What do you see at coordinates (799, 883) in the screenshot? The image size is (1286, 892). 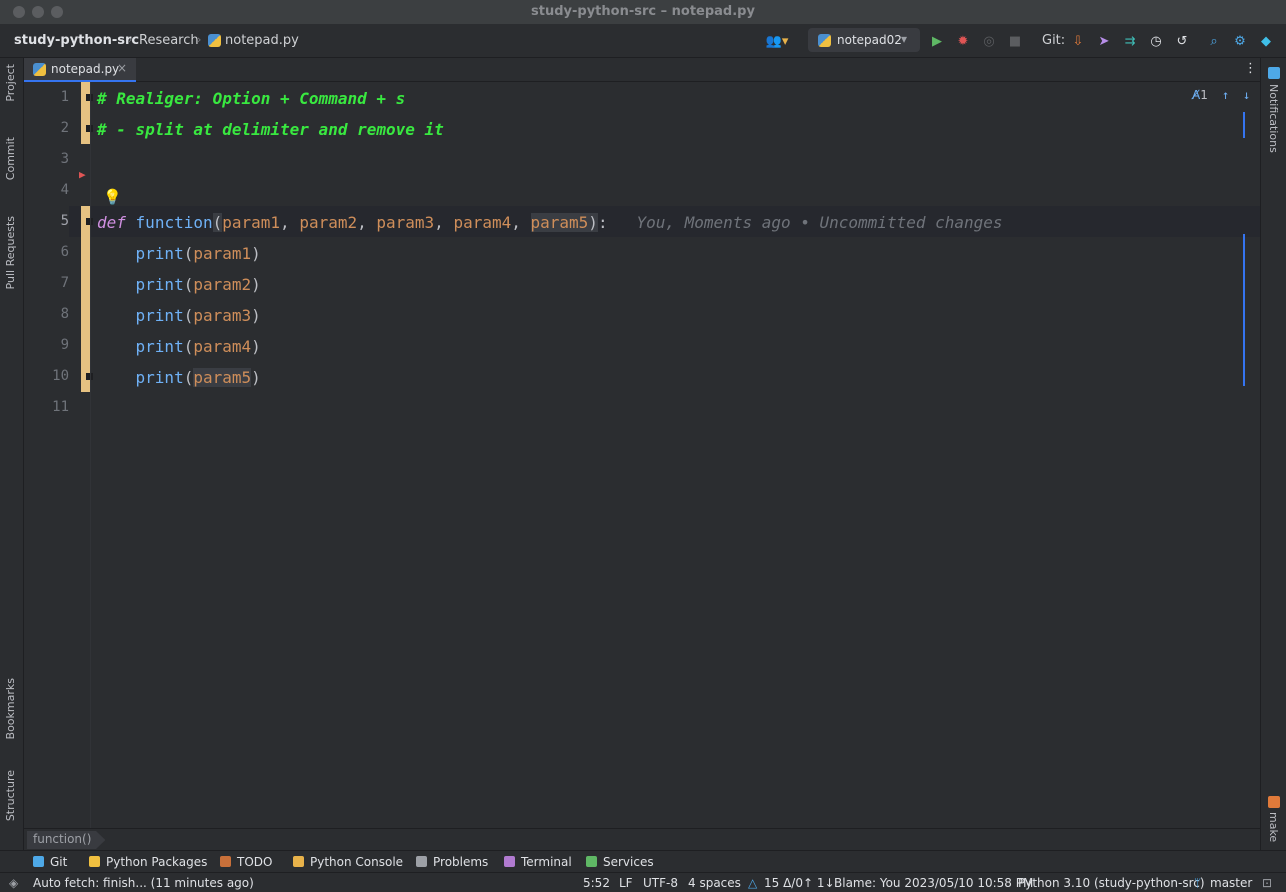 I see `vcs-changes: 15 Δ/0↑ 1↓` at bounding box center [799, 883].